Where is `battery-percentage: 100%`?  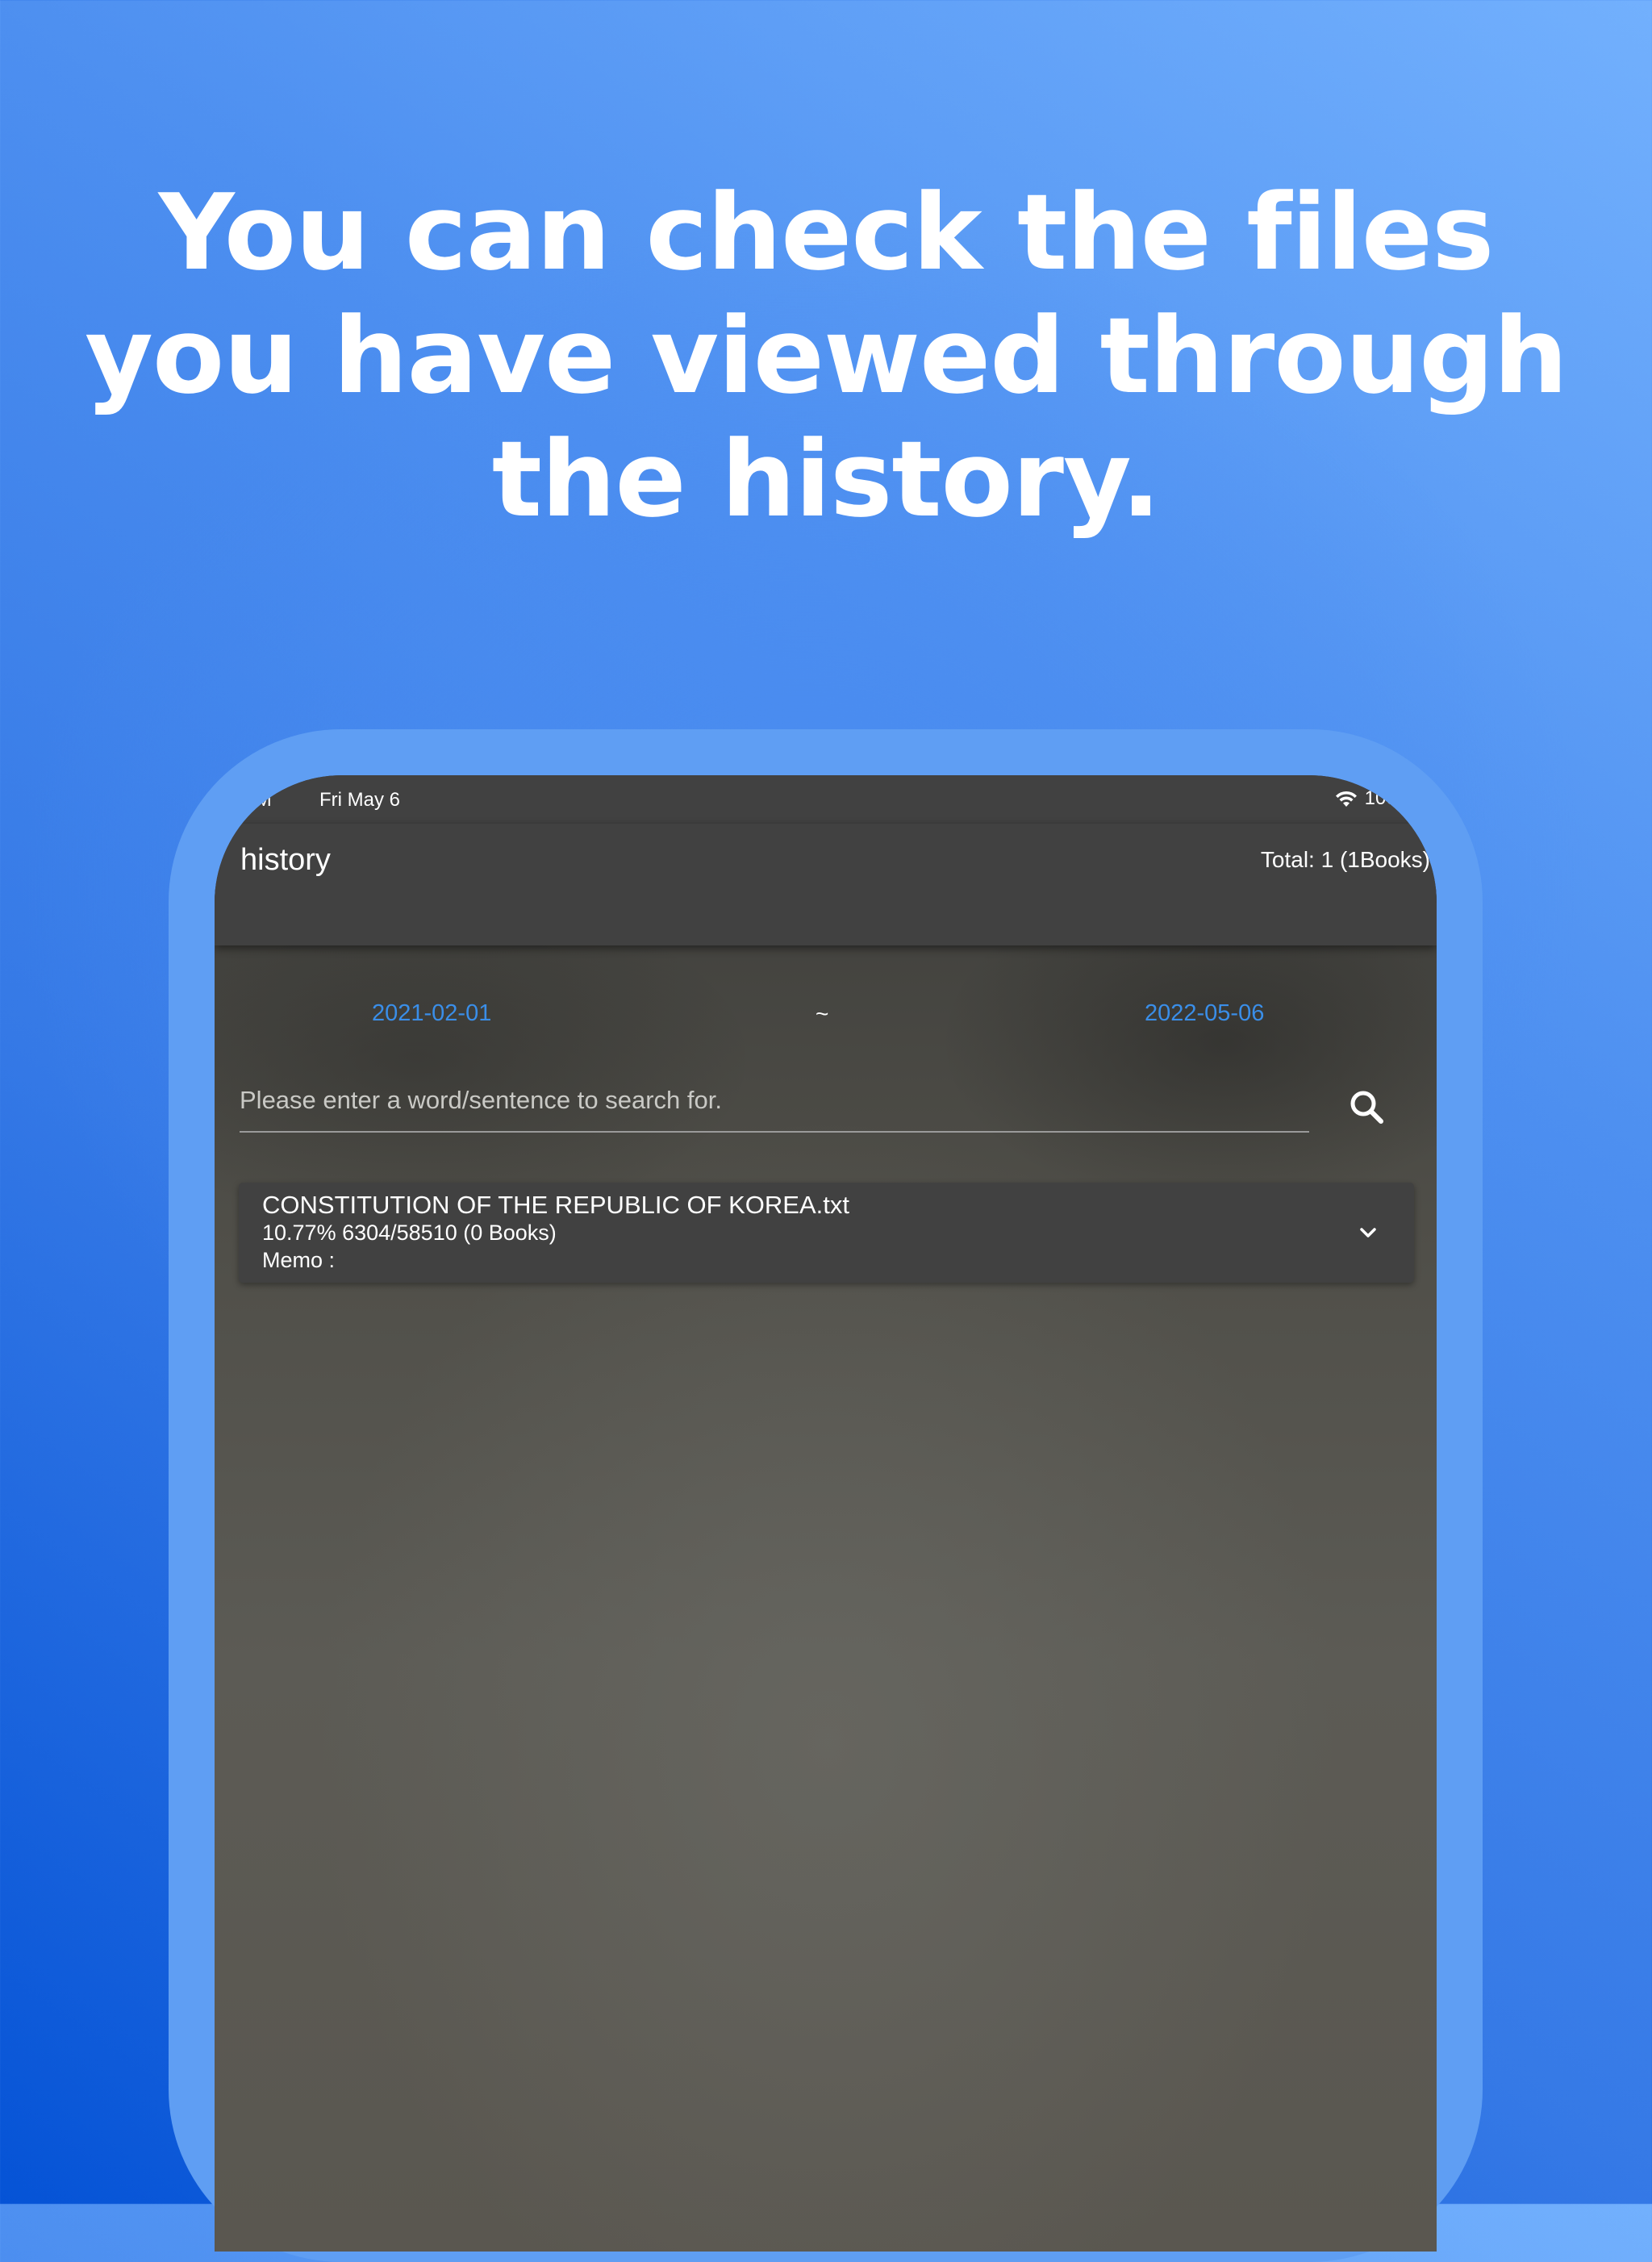 battery-percentage: 100% is located at coordinates (1389, 798).